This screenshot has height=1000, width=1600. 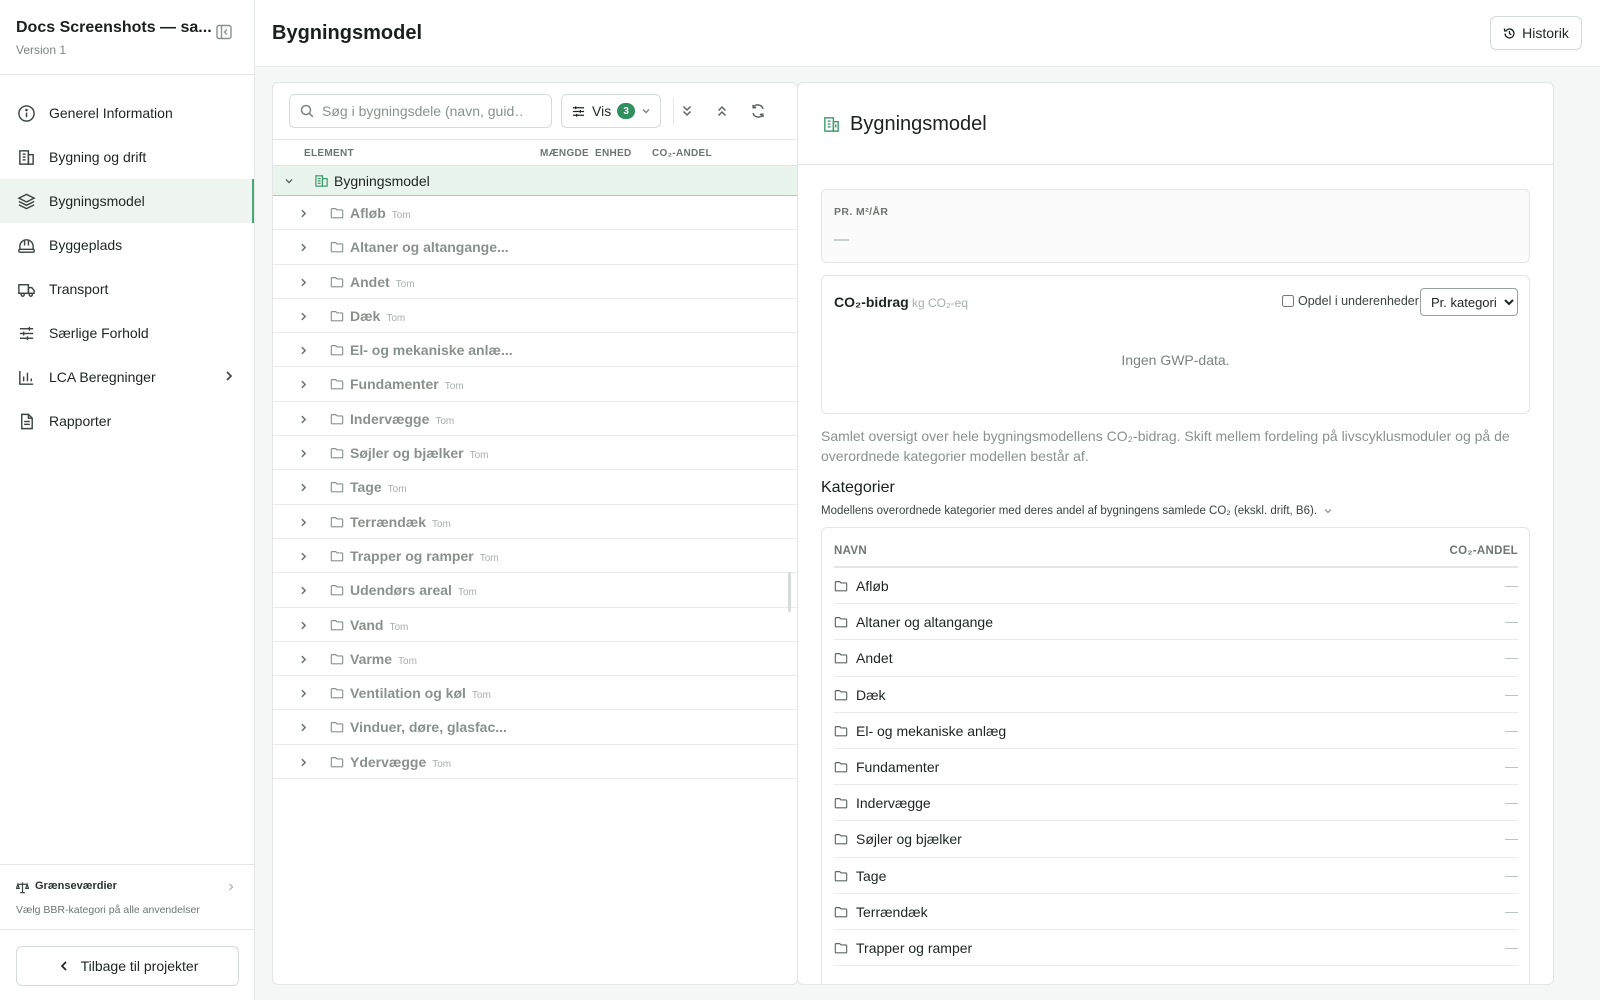 I want to click on back-to-projects-button: Tilbage til projekter, so click(x=127, y=966).